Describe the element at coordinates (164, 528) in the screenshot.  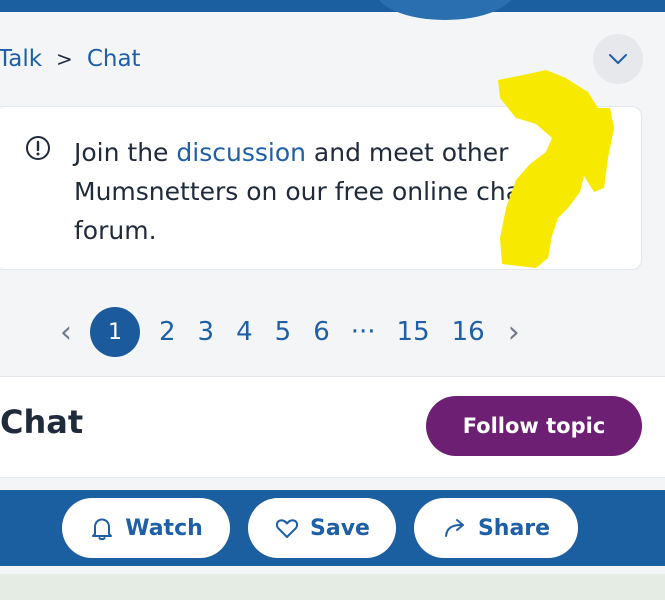
I see `watch-label: Watch` at that location.